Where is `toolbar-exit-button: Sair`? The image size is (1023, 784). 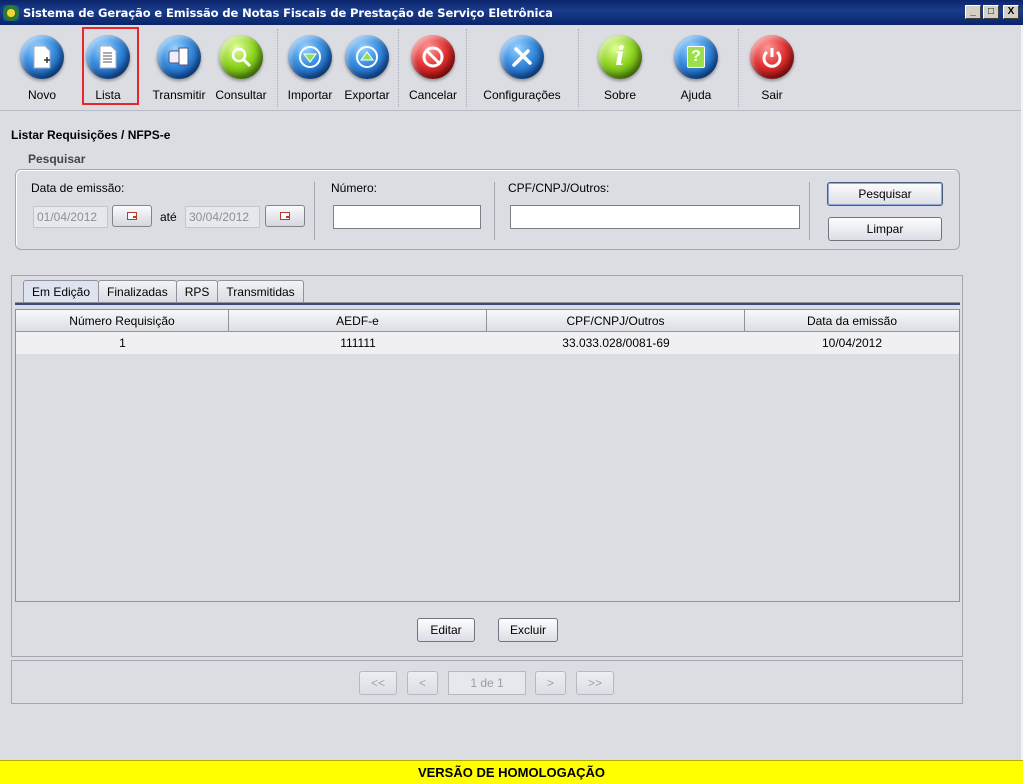 toolbar-exit-button: Sair is located at coordinates (772, 67).